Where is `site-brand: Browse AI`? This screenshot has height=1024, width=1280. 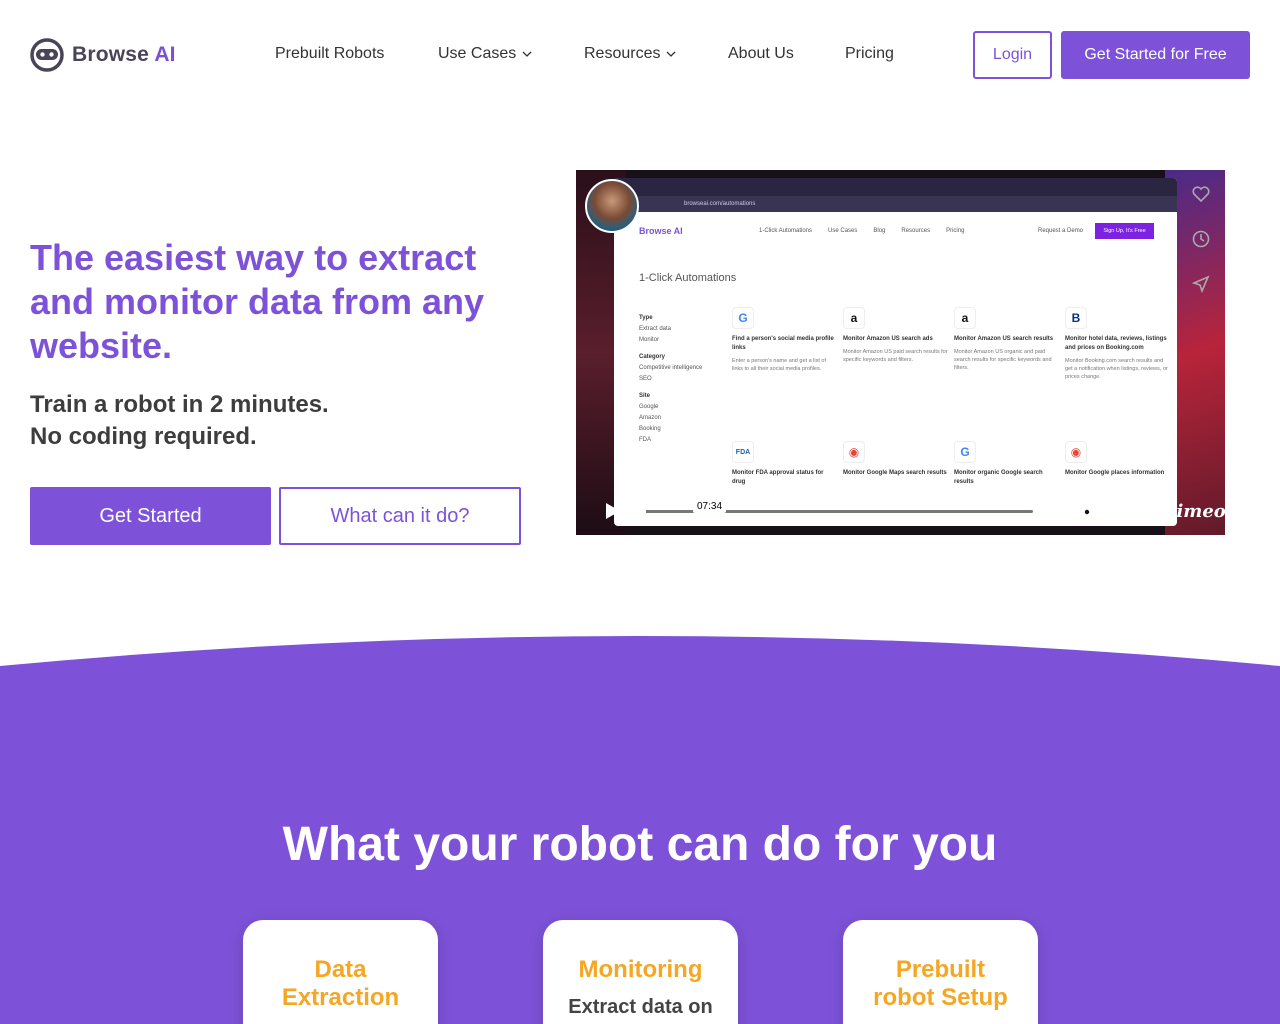 site-brand: Browse AI is located at coordinates (661, 231).